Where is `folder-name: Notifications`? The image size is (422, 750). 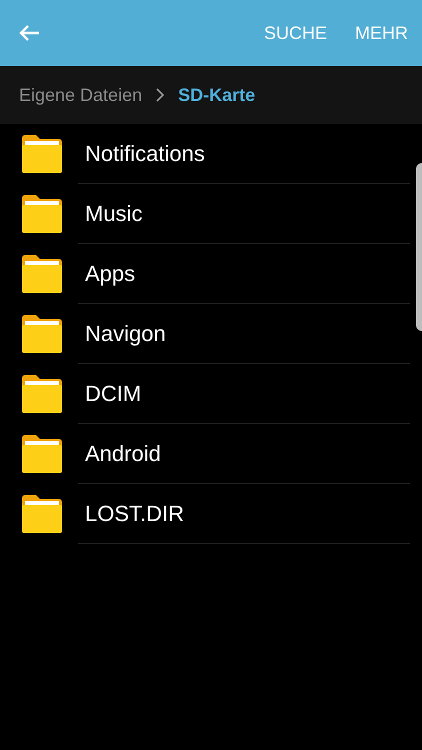
folder-name: Notifications is located at coordinates (145, 154).